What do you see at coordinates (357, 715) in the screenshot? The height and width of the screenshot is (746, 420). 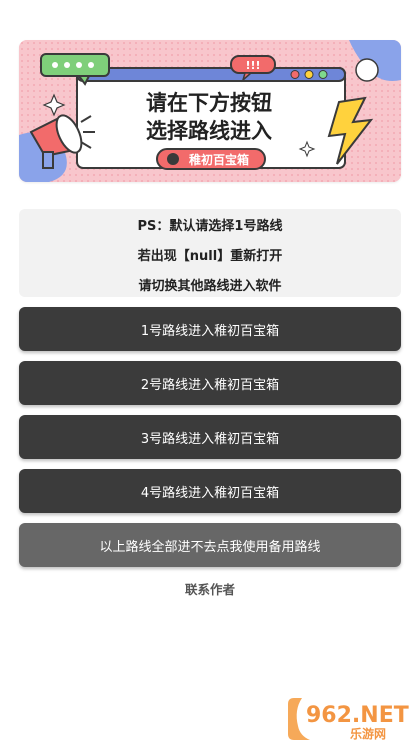 I see `svg-text: 962.NET` at bounding box center [357, 715].